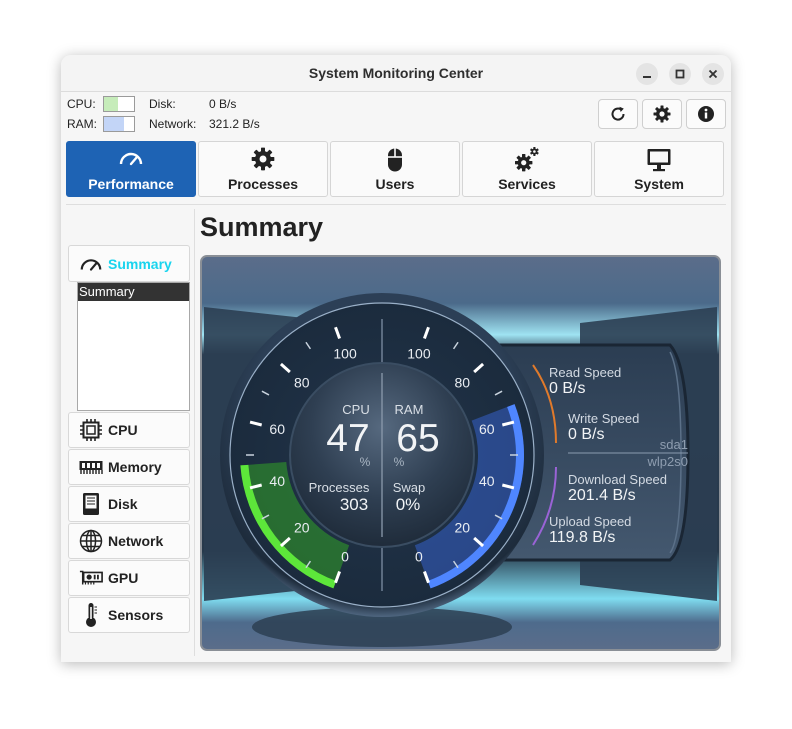  What do you see at coordinates (111, 104) in the screenshot?
I see `cpu-usage-fill` at bounding box center [111, 104].